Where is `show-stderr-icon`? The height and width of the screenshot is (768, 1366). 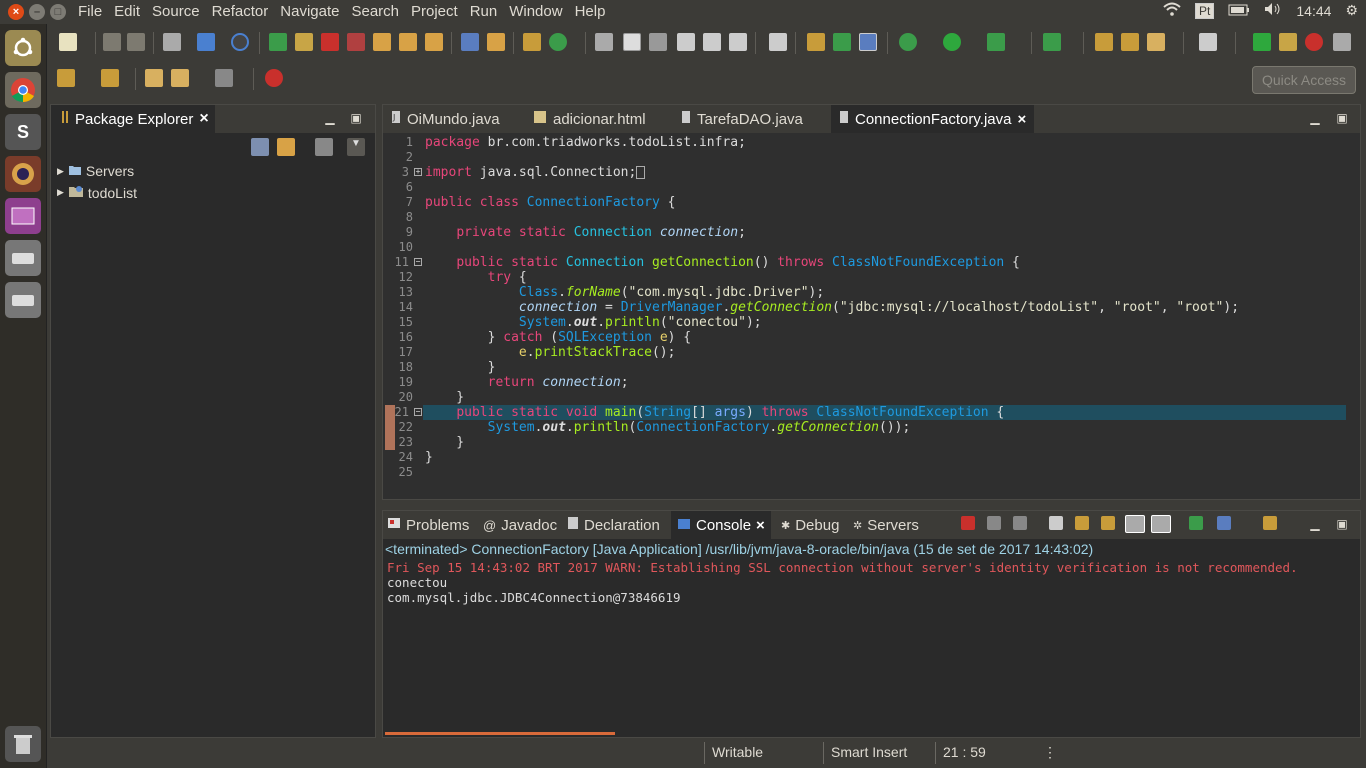 show-stderr-icon is located at coordinates (1161, 524).